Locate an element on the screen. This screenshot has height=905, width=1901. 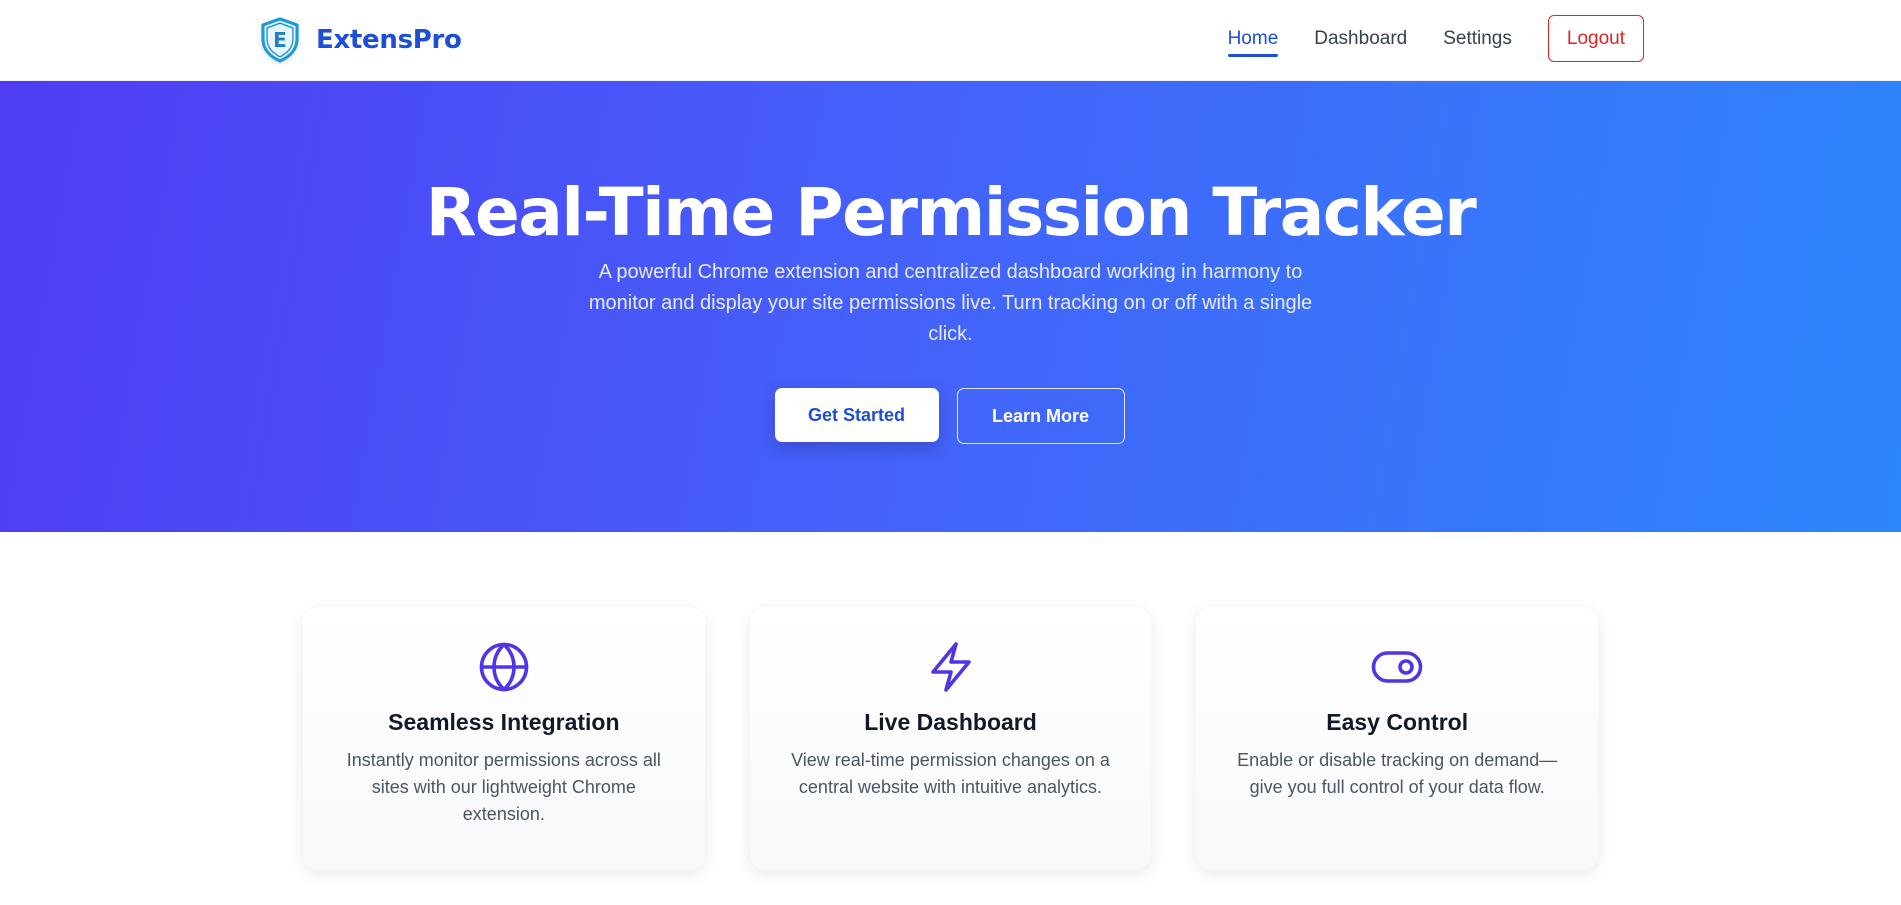
hero-actions: Get Started Learn More is located at coordinates (950, 416).